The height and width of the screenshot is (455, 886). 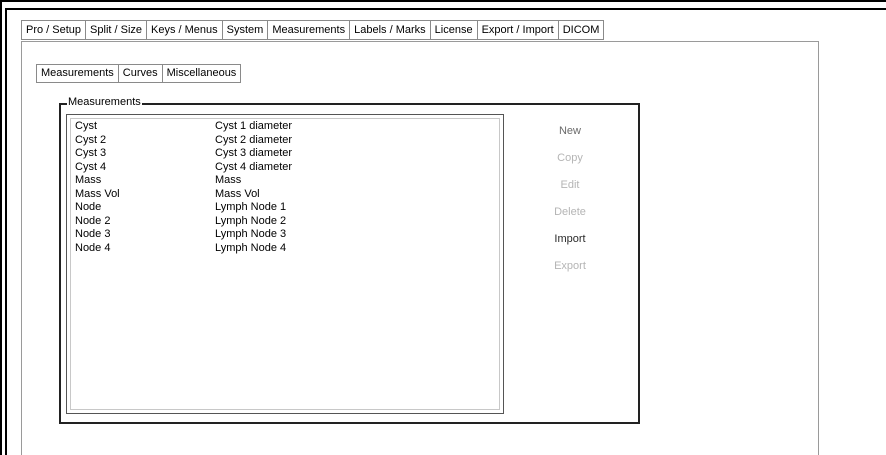 What do you see at coordinates (517, 30) in the screenshot?
I see `tab-export-import: Export / Import` at bounding box center [517, 30].